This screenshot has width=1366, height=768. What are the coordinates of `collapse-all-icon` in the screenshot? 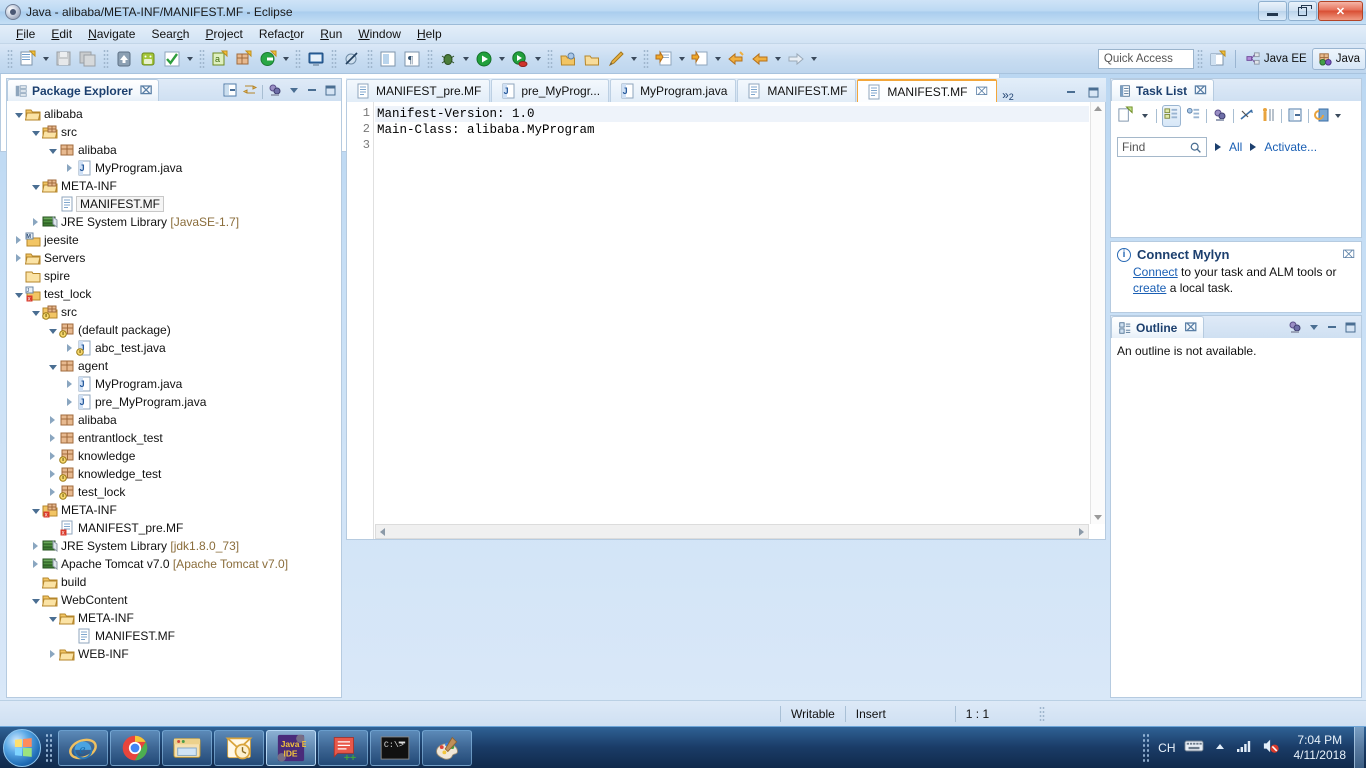 It's located at (1295, 116).